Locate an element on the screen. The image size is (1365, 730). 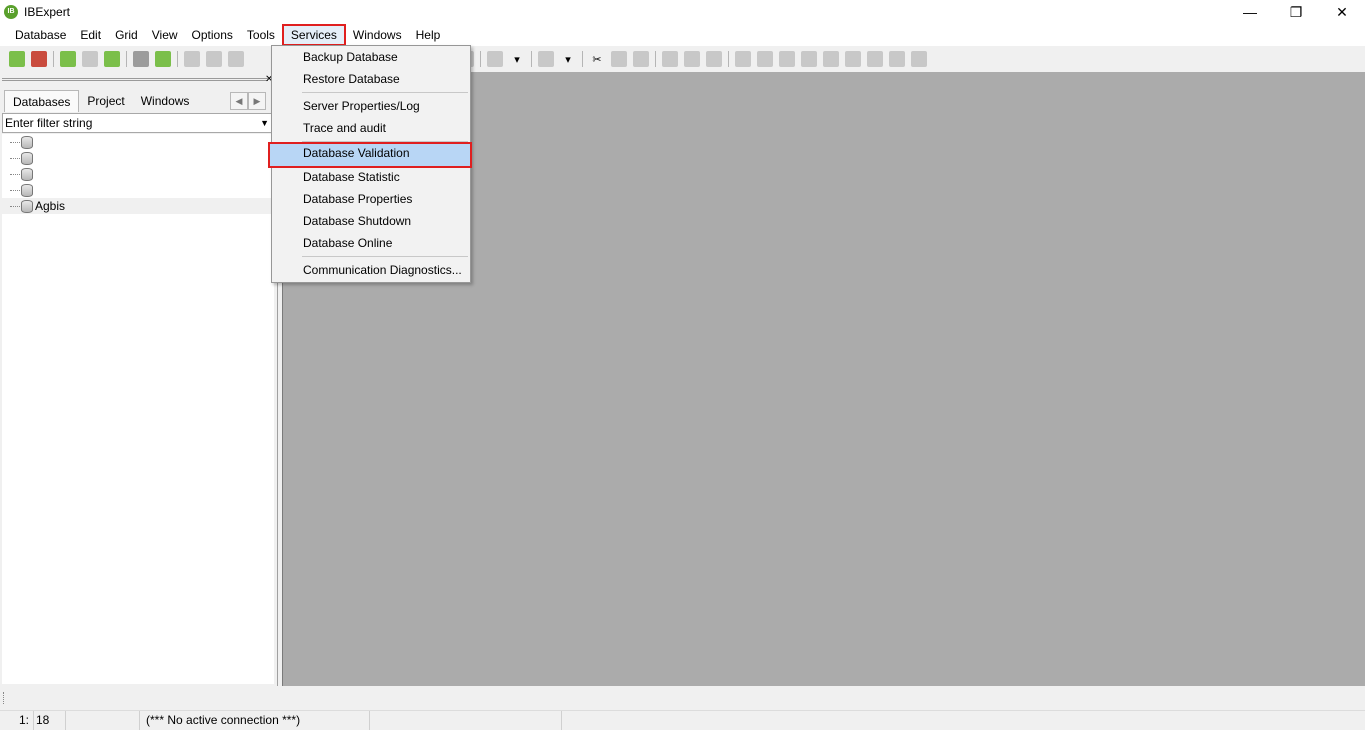
title-bar: IB IBExpert — ❐ ✕ is located at coordinates (682, 12).